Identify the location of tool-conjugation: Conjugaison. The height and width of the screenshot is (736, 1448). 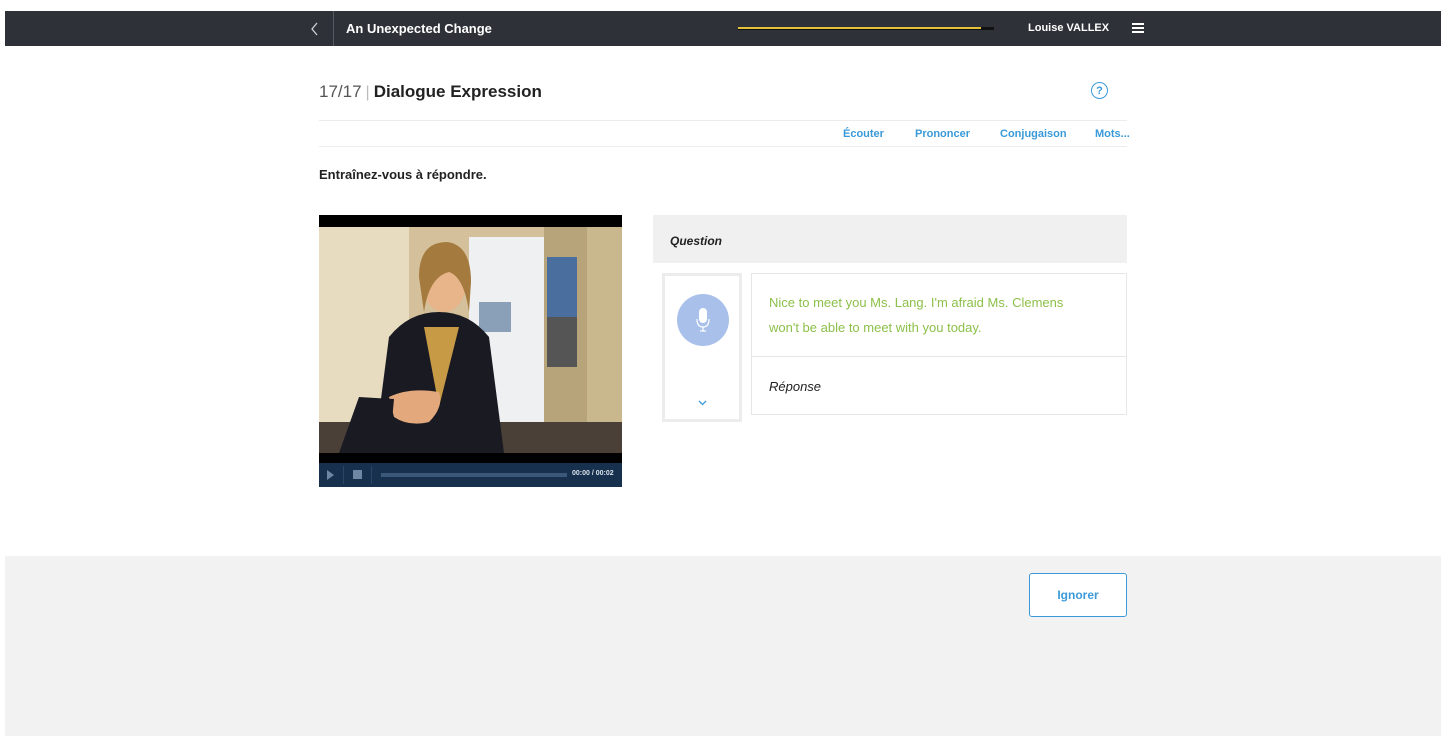
(1033, 134).